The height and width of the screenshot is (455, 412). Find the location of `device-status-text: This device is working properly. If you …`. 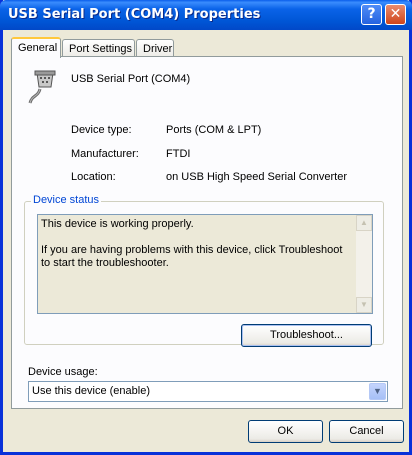

device-status-text: This device is working properly. If you … is located at coordinates (192, 243).